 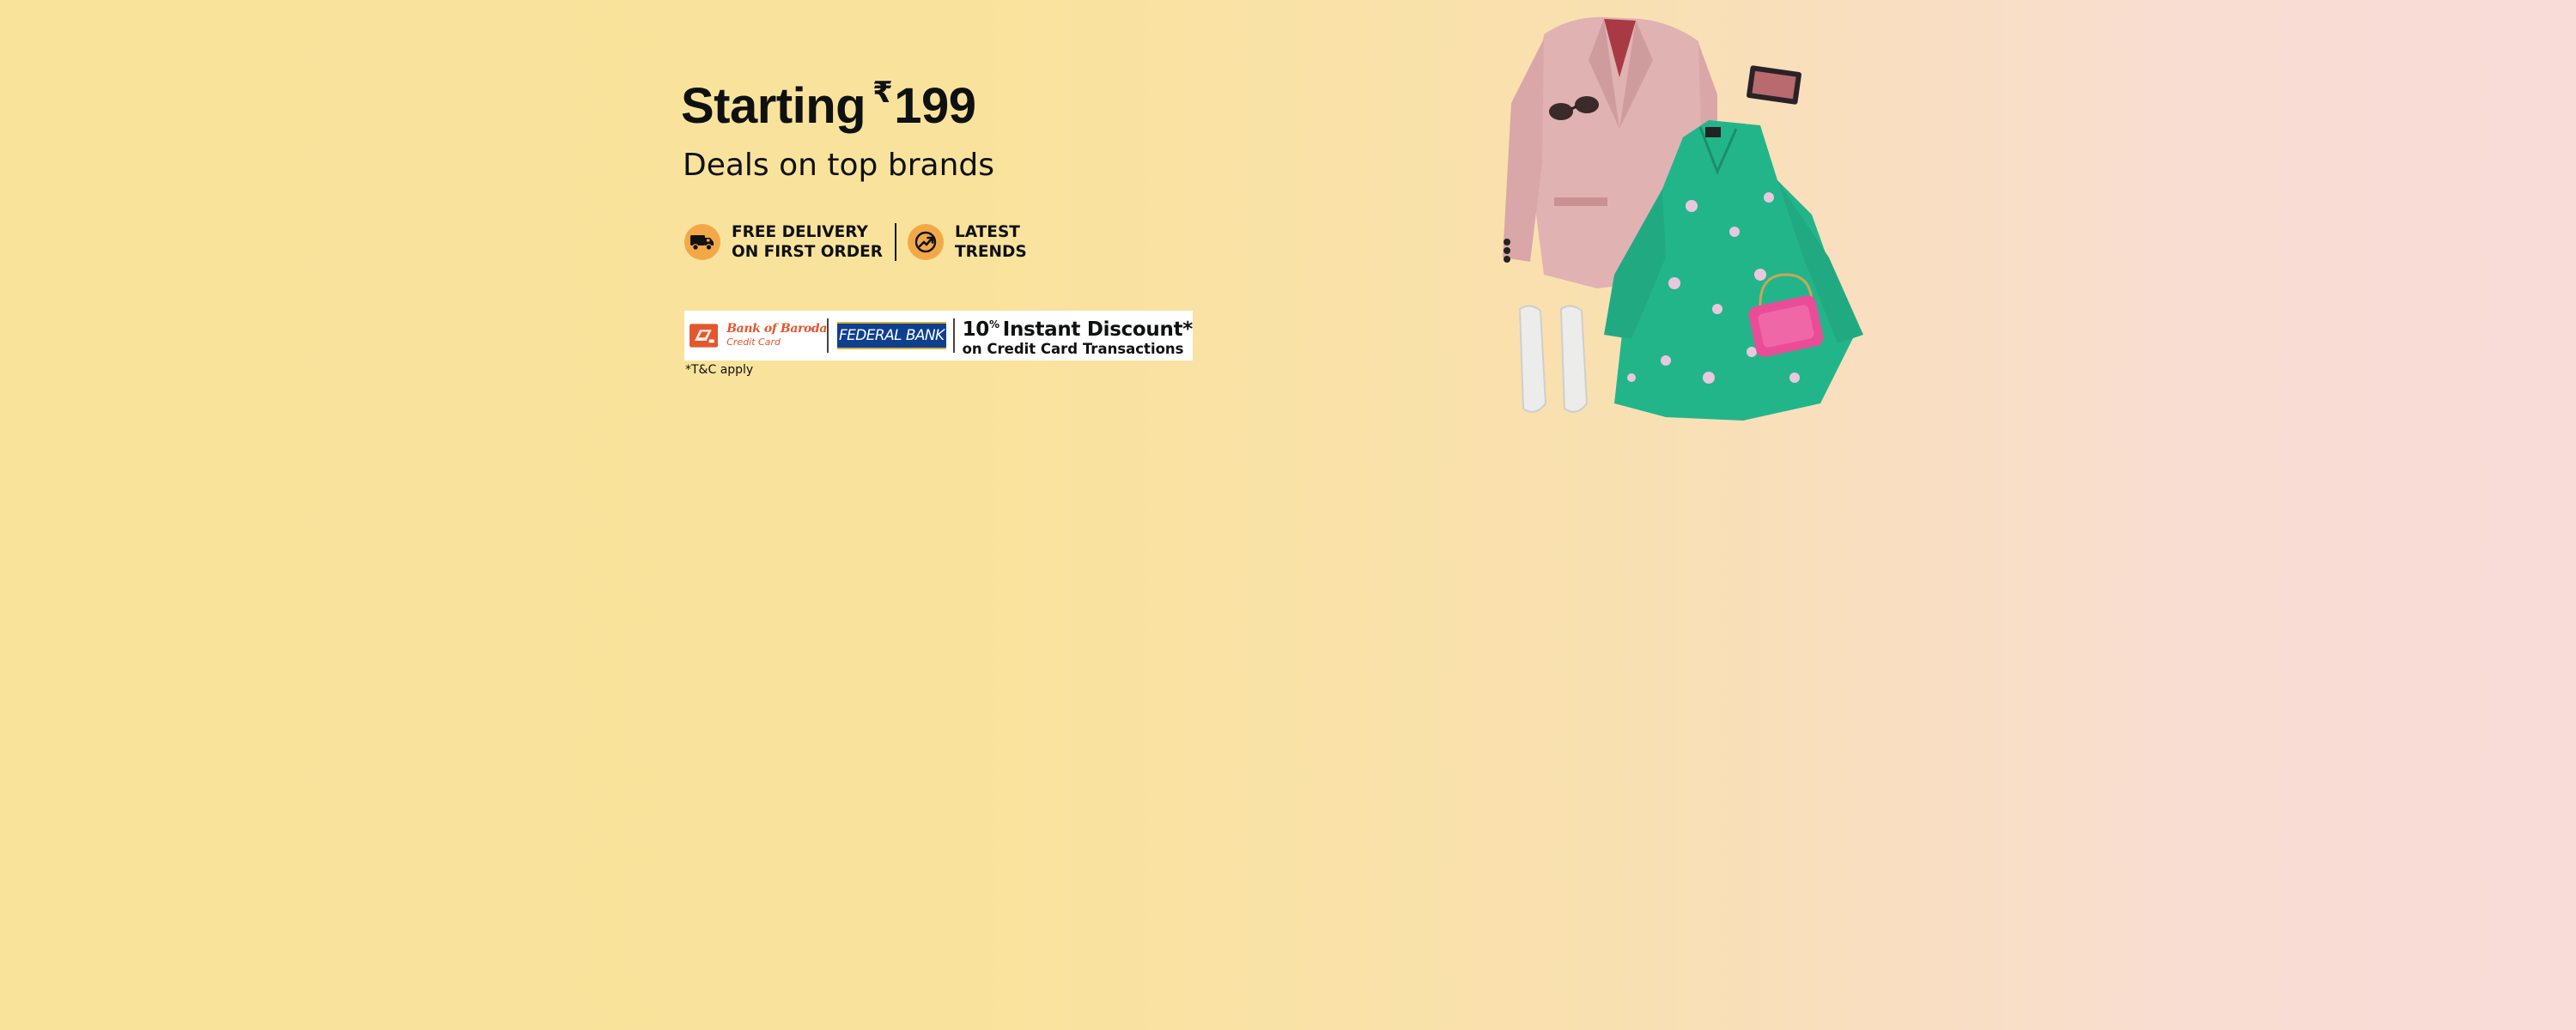 I want to click on federal-bank-logo: FEDERAL BANK, so click(x=891, y=335).